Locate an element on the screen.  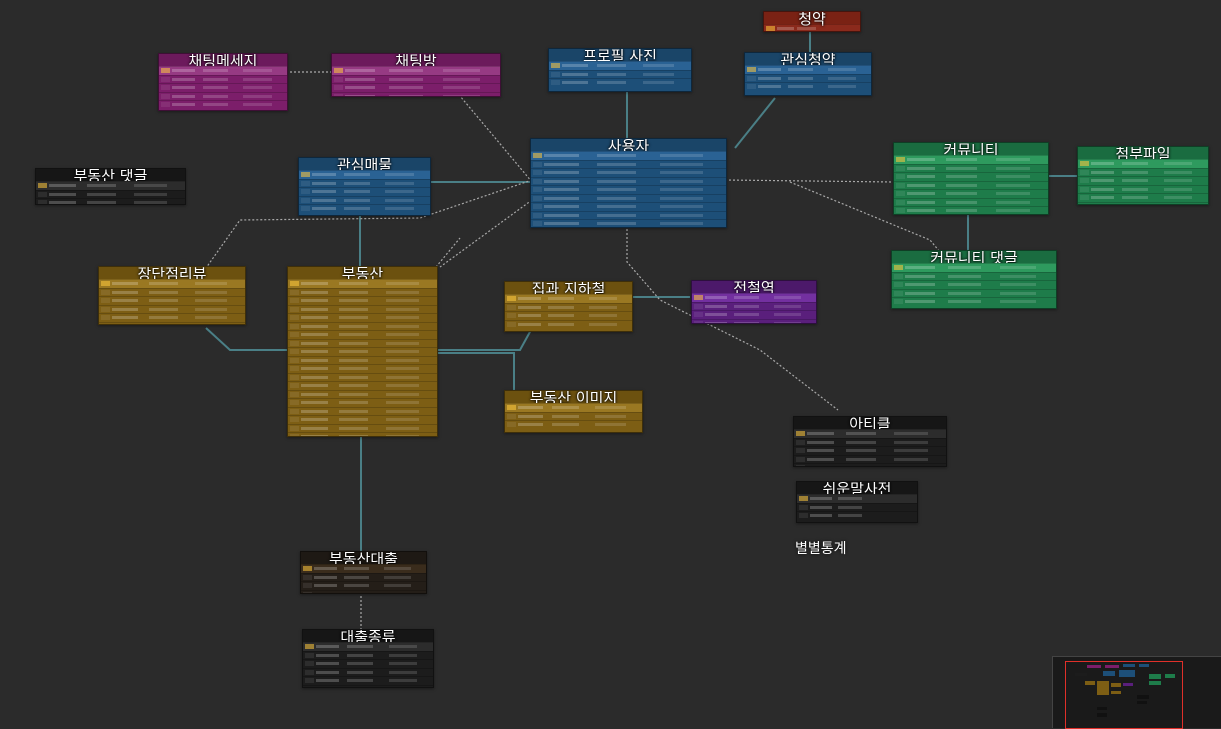
table-header: 커뮤니티 댓글 is located at coordinates (974, 259).